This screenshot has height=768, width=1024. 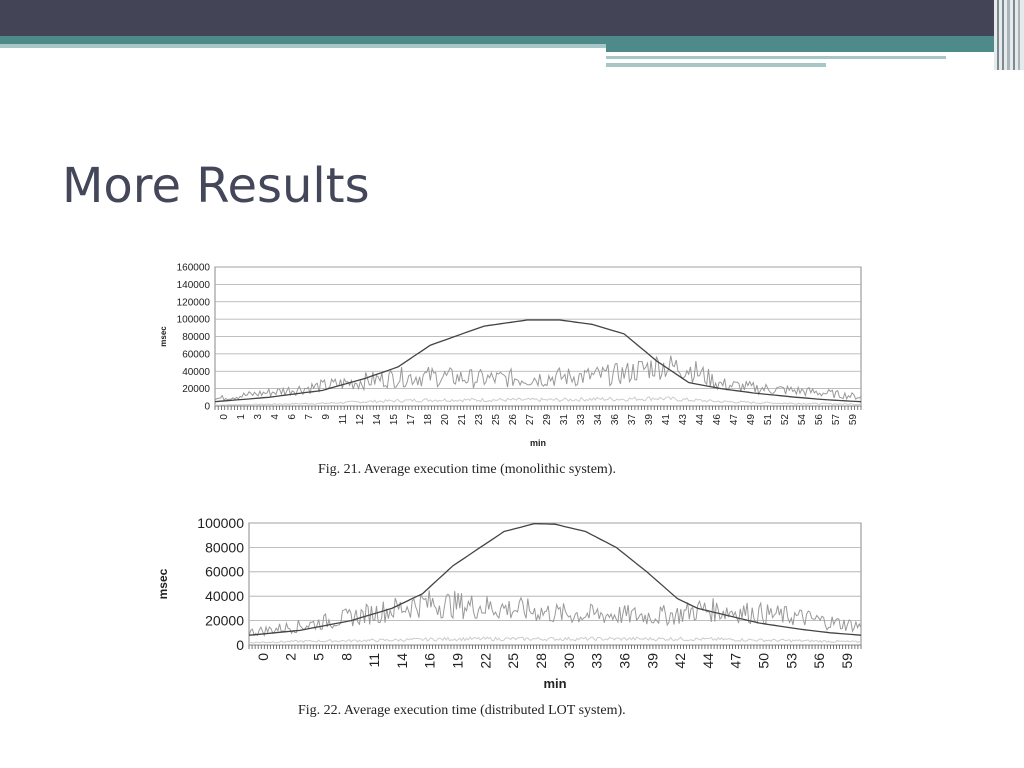 I want to click on fig21-ytick-label: 40000, so click(x=196, y=372).